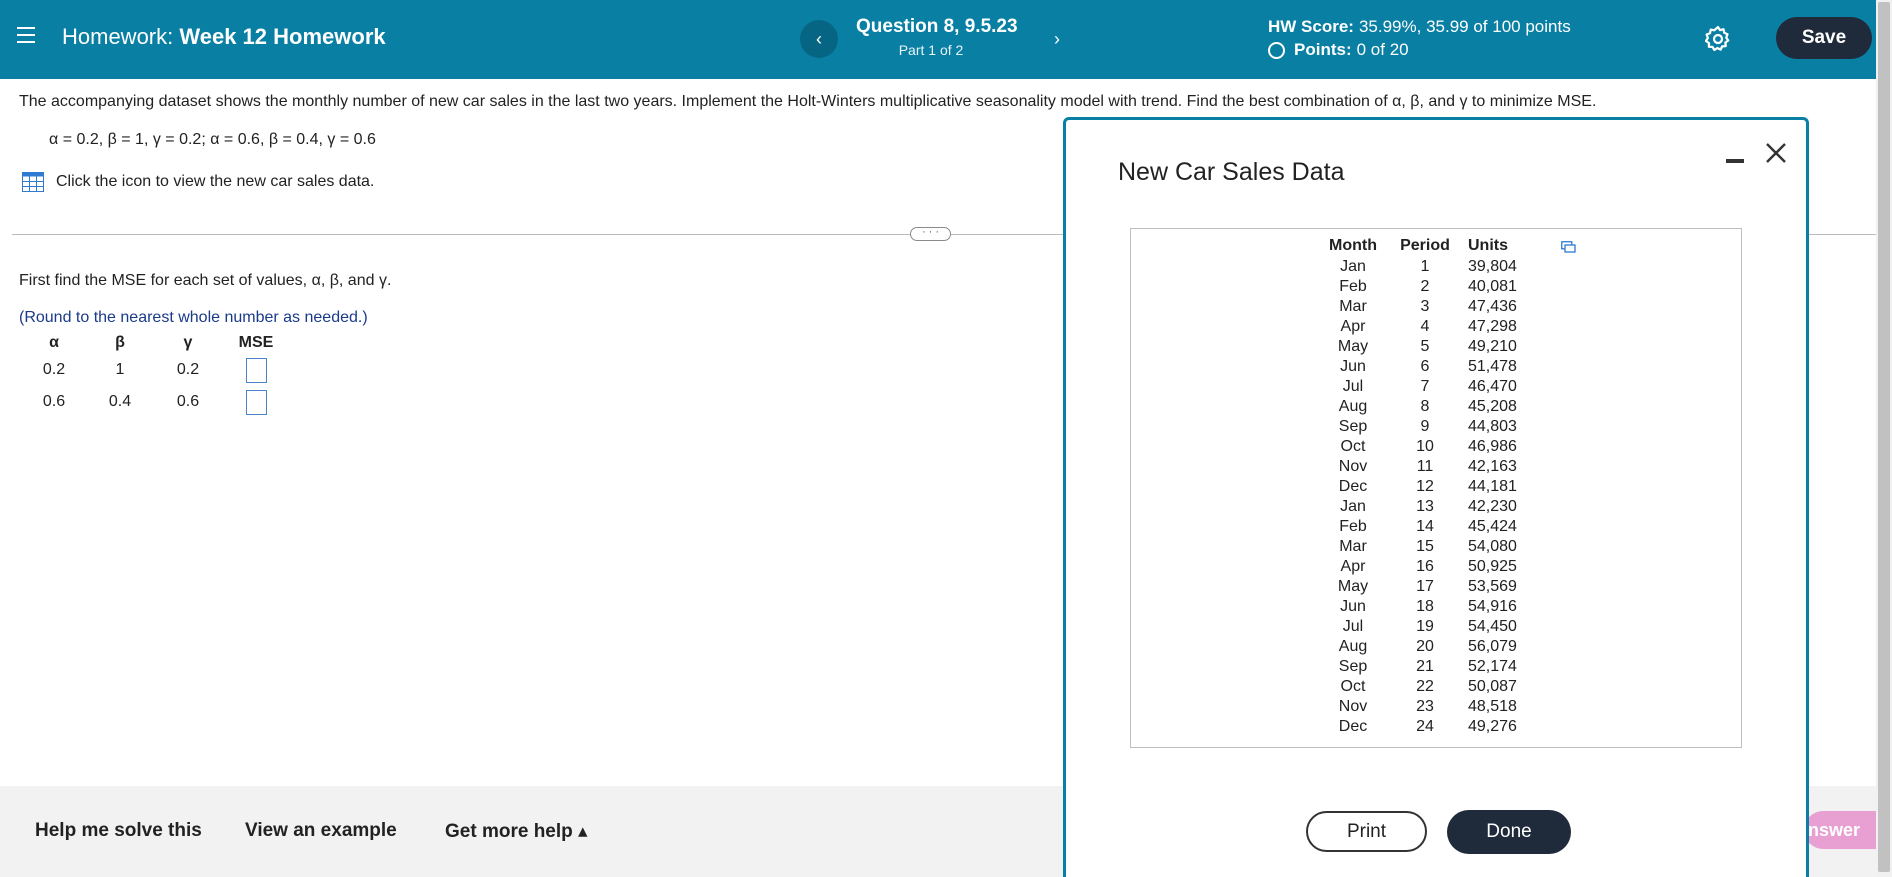  I want to click on period-cell: 23, so click(1425, 706).